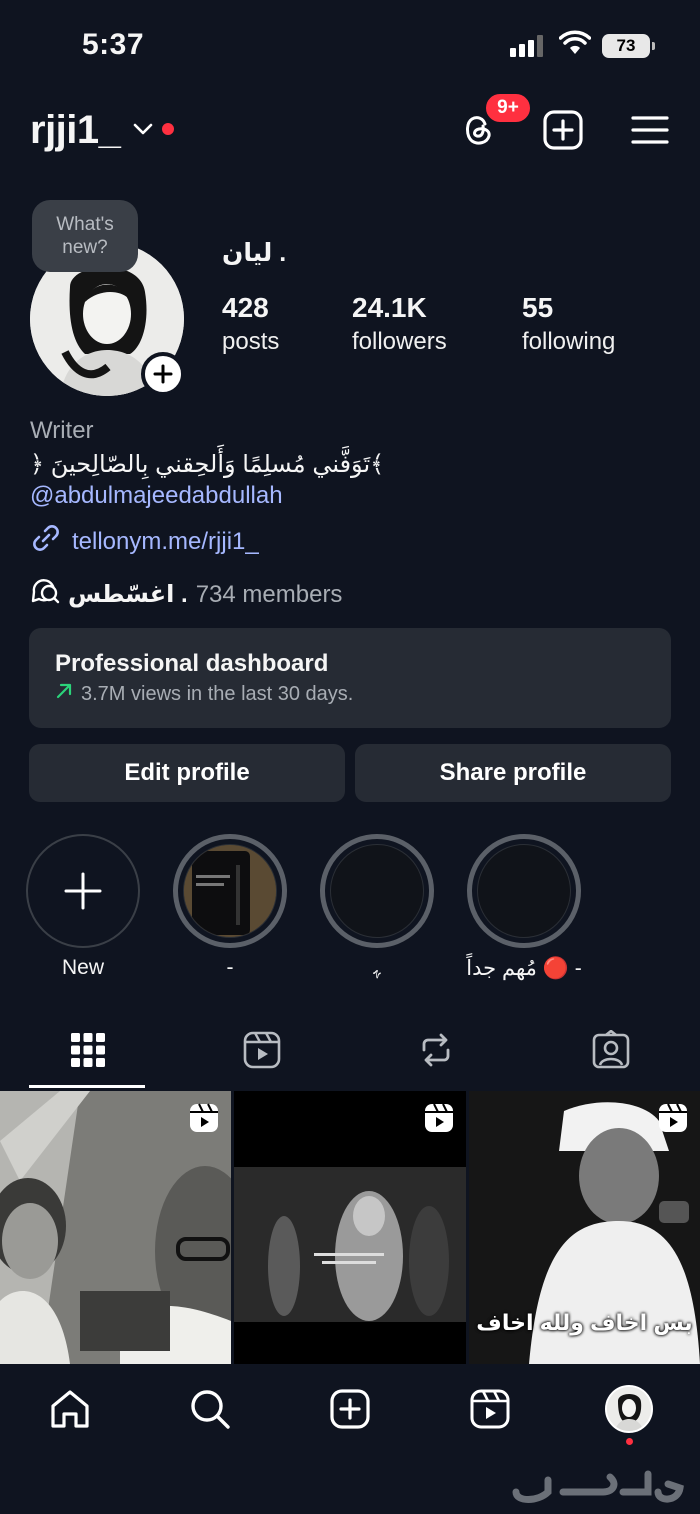 This screenshot has height=1514, width=700. Describe the element at coordinates (629, 1409) in the screenshot. I see `nav-profile-avatar` at that location.